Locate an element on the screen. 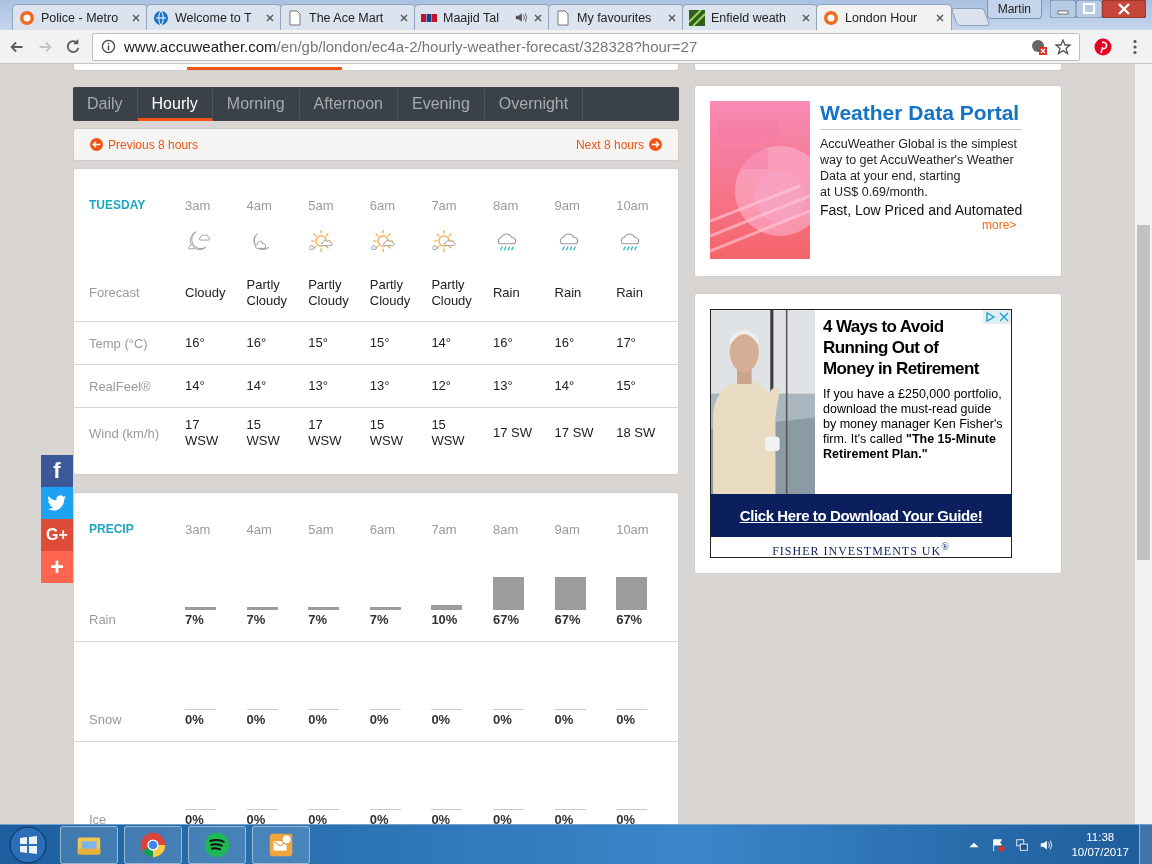 This screenshot has width=1152, height=864. time-text: 11:38 is located at coordinates (1100, 837).